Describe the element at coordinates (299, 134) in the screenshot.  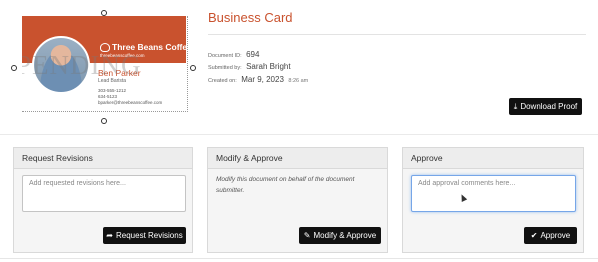
I see `section-divider` at that location.